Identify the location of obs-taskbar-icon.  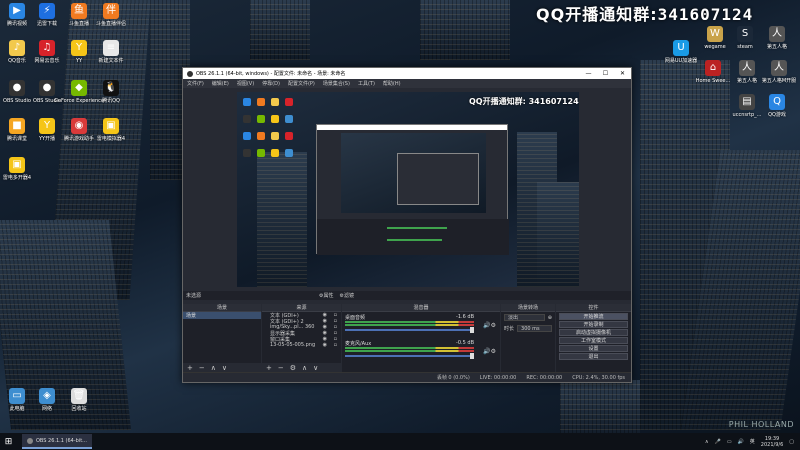
(30, 440).